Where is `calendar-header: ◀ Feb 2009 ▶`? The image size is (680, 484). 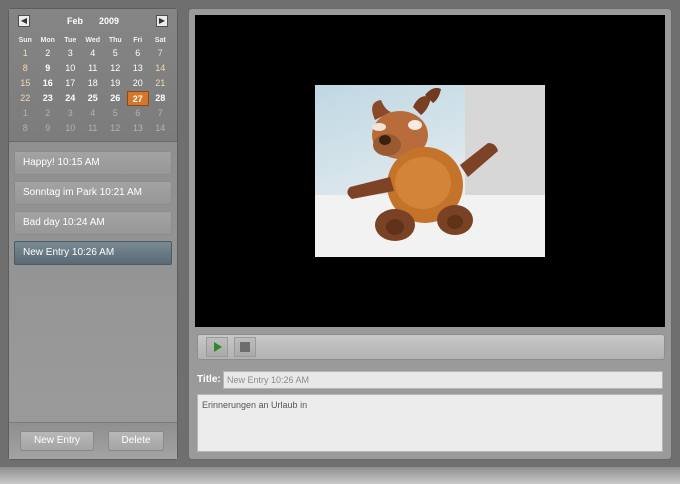
calendar-header: ◀ Feb 2009 ▶ is located at coordinates (93, 22).